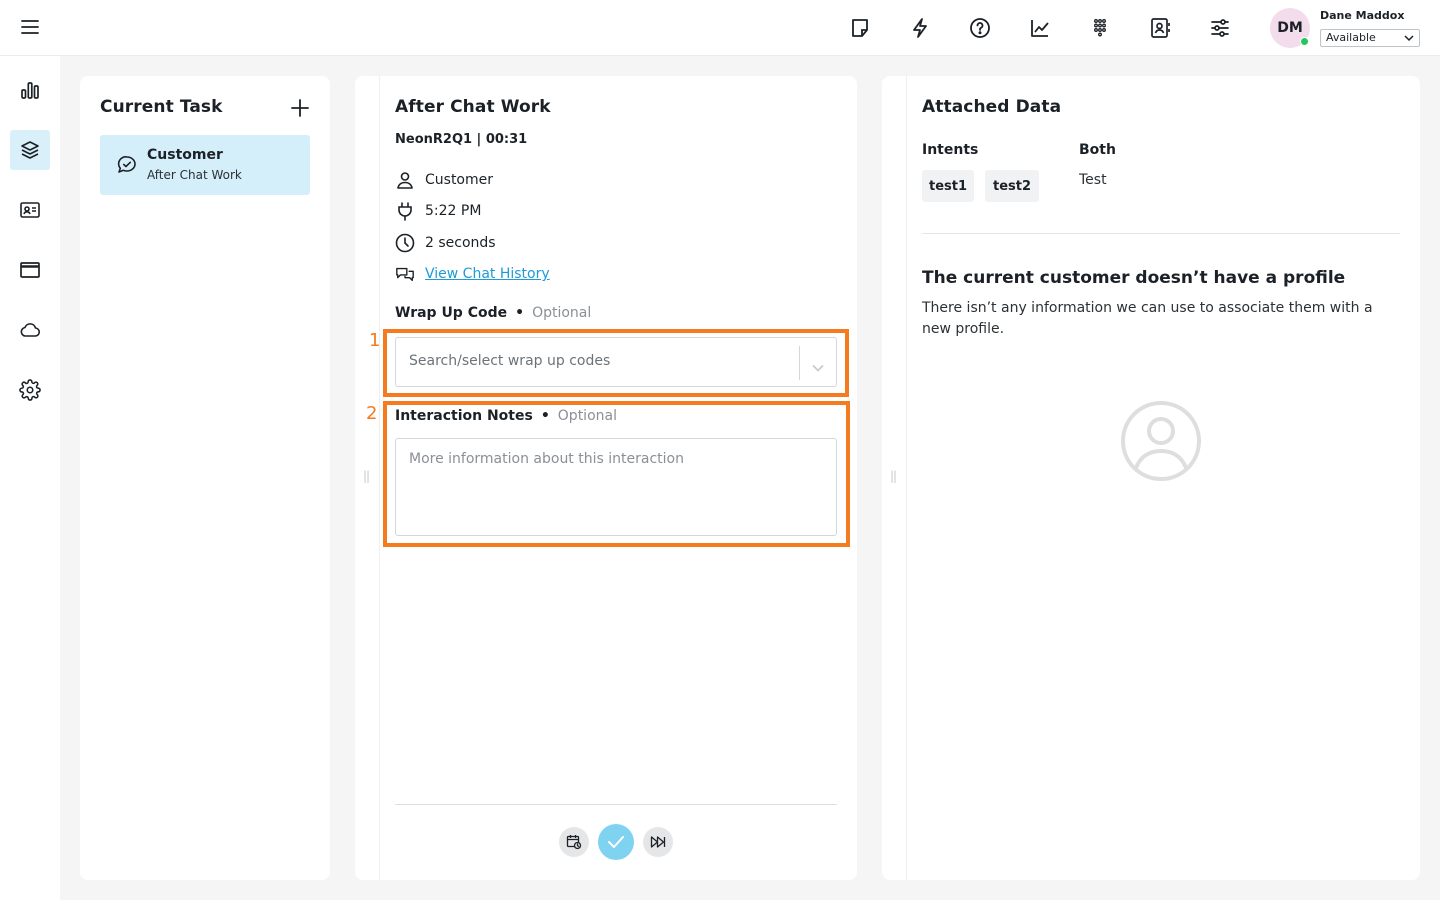  I want to click on both-value: Test, so click(1093, 180).